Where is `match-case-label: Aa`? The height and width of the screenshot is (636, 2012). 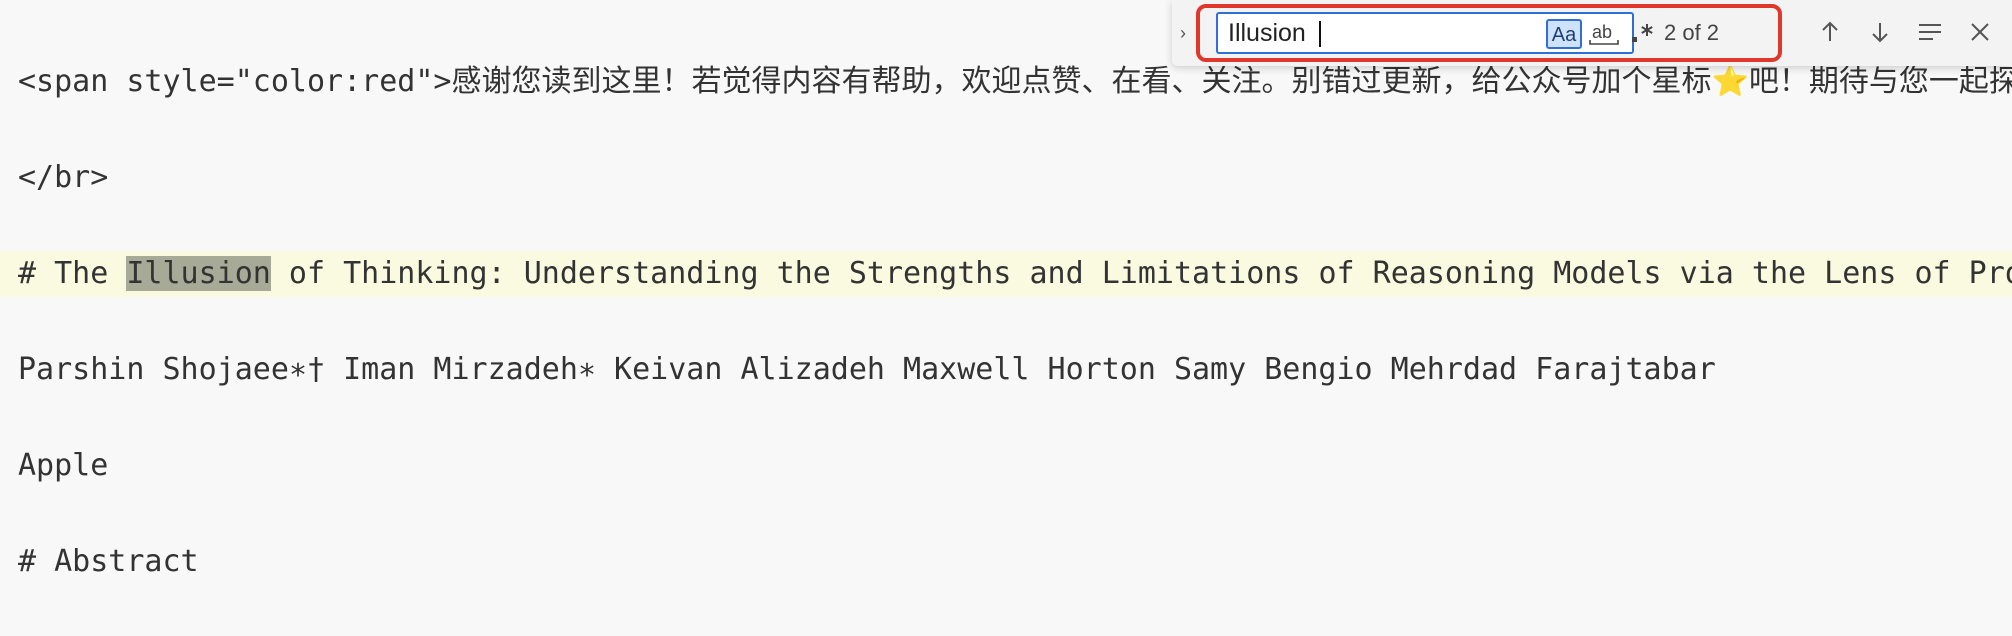 match-case-label: Aa is located at coordinates (1564, 35).